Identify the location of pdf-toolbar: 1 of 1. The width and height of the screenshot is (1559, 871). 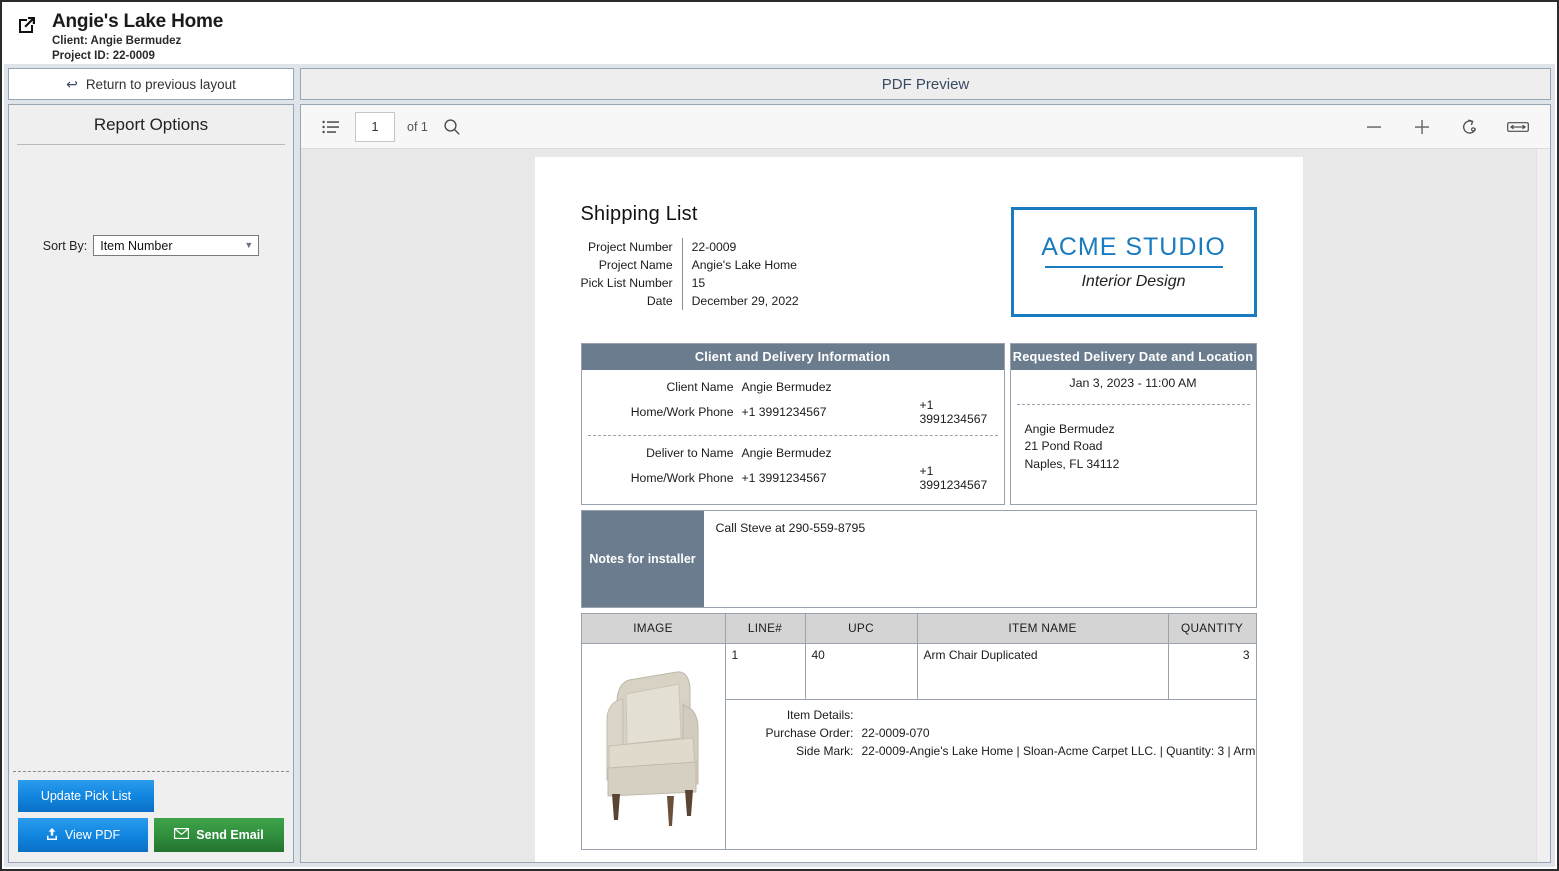
(925, 127).